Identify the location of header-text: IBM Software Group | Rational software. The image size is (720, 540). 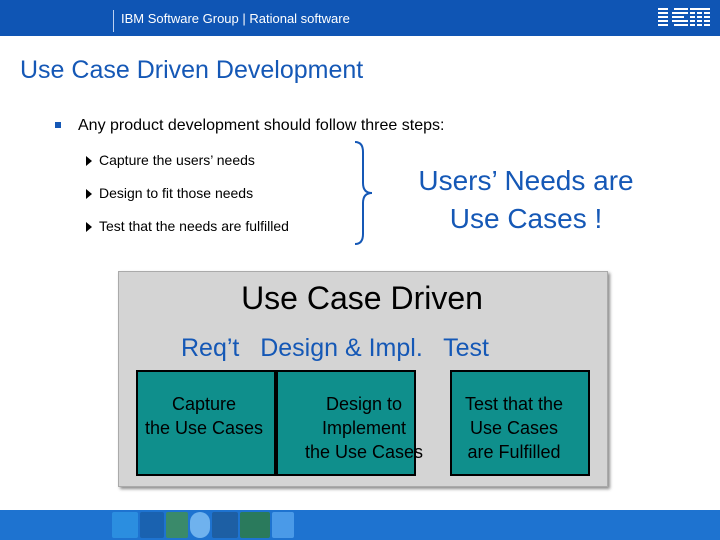
(235, 18).